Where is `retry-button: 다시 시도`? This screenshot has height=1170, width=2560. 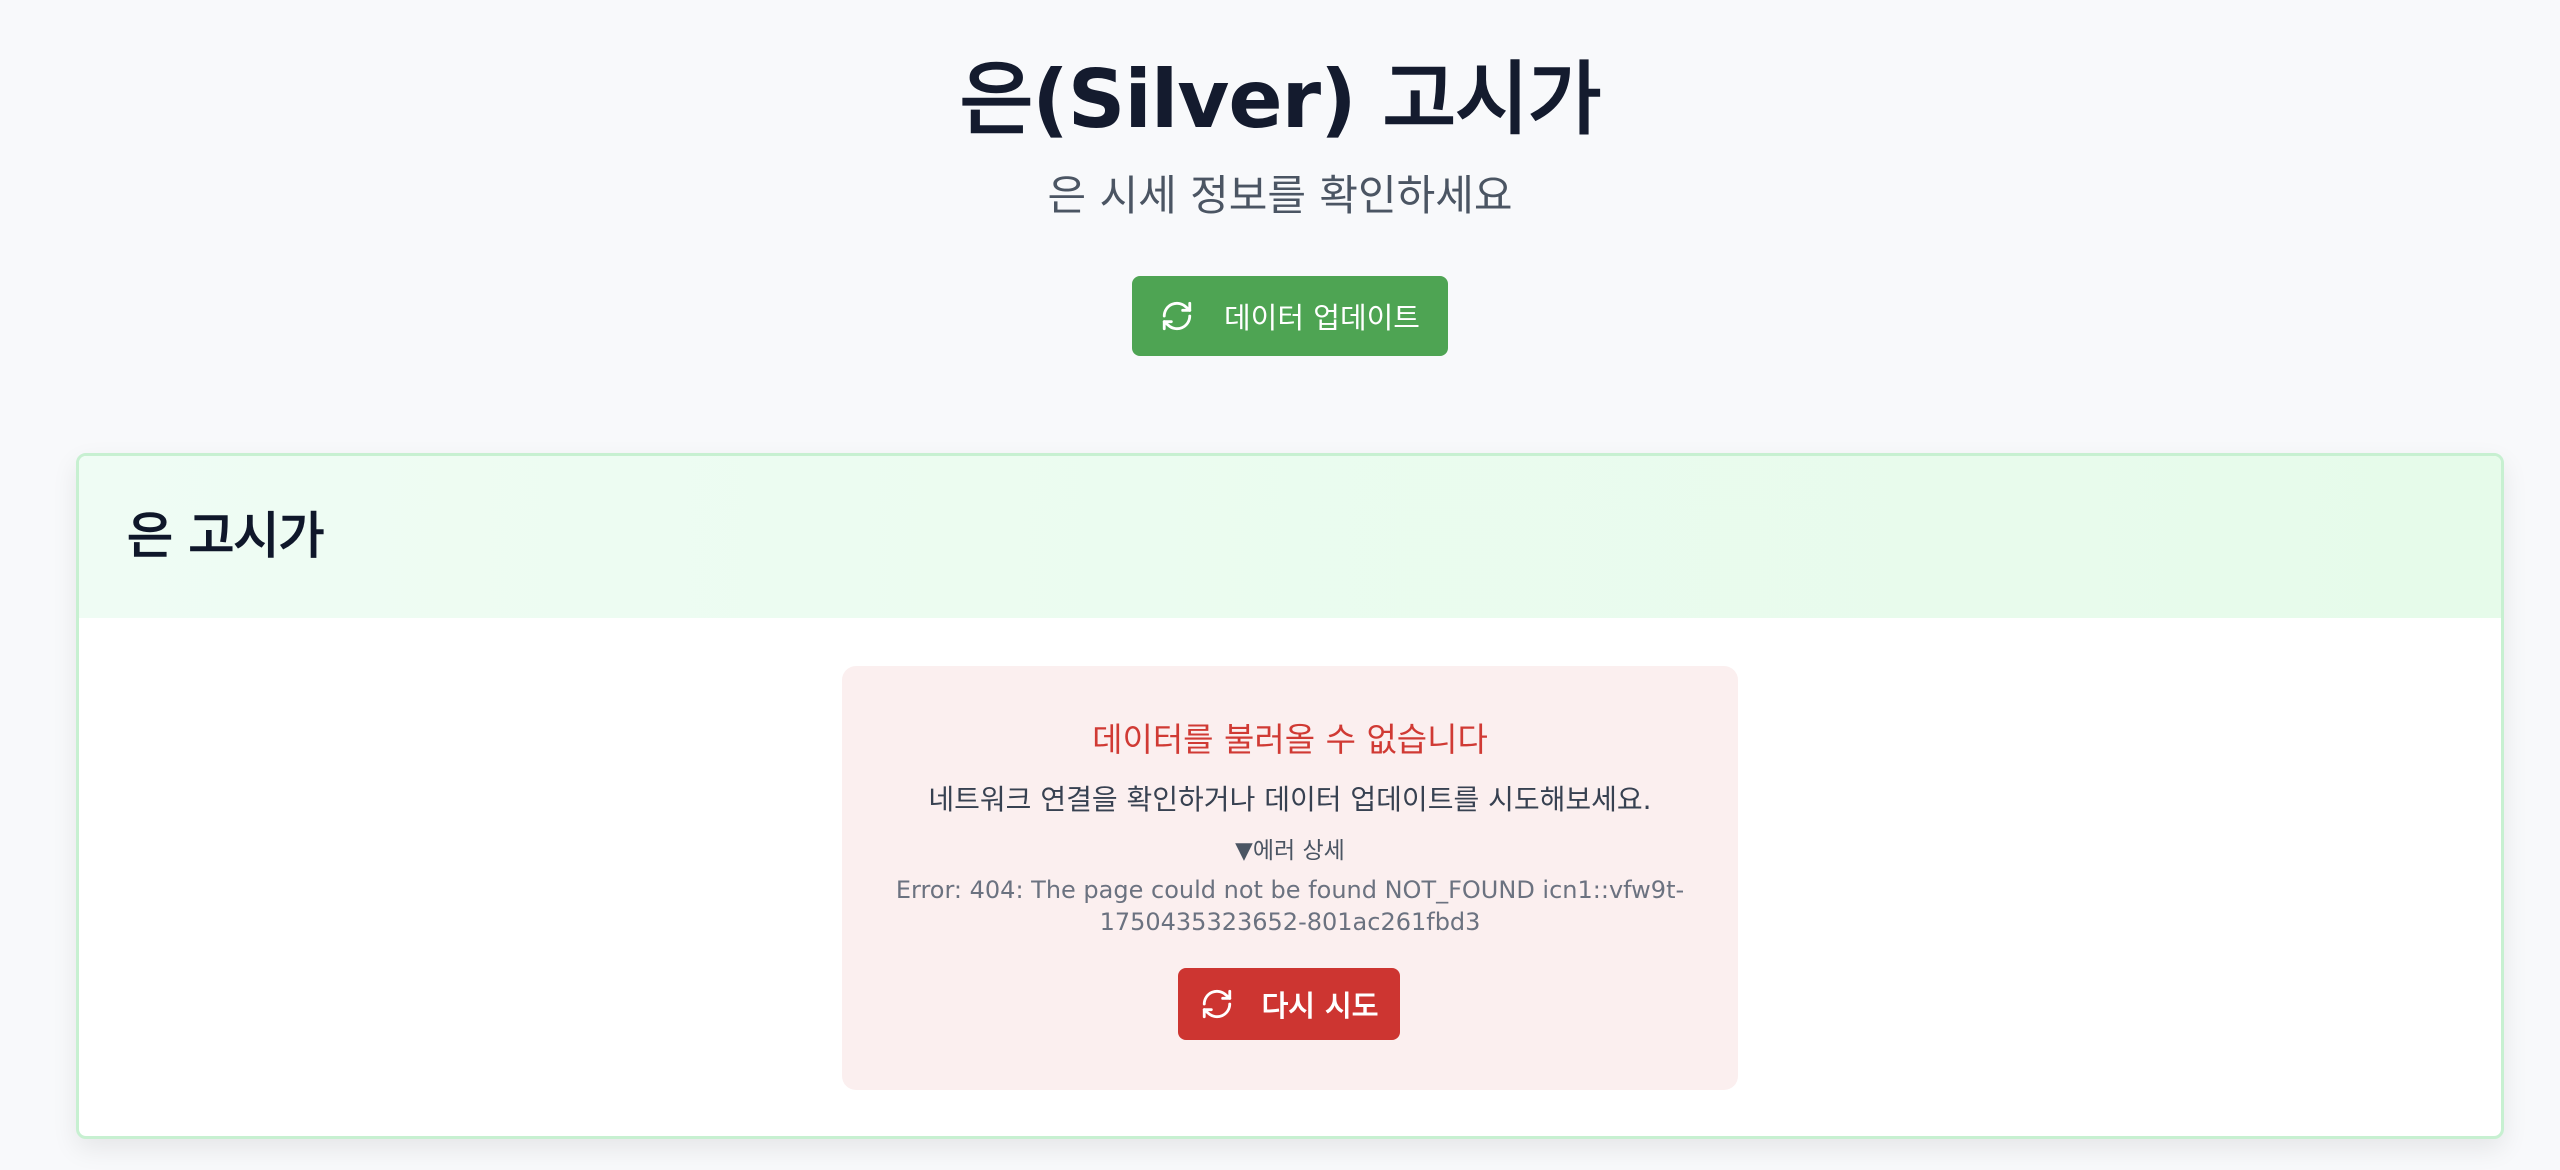
retry-button: 다시 시도 is located at coordinates (1289, 1004).